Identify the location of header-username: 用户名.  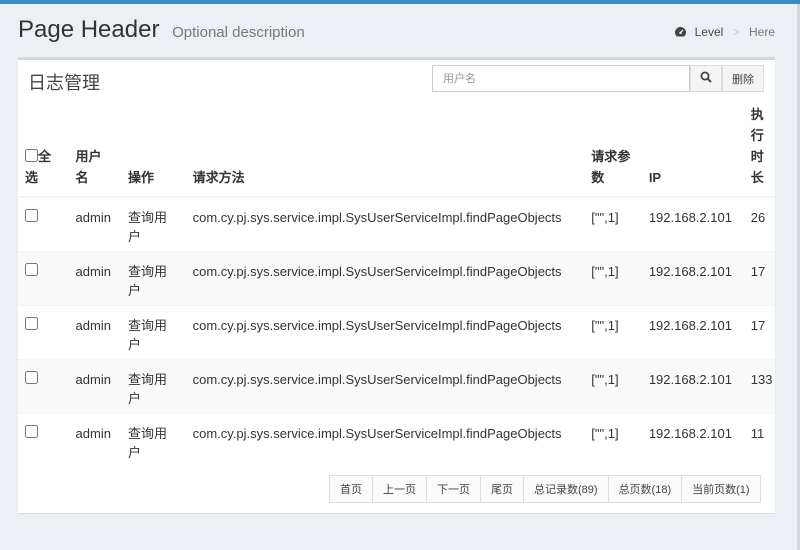
(102, 151).